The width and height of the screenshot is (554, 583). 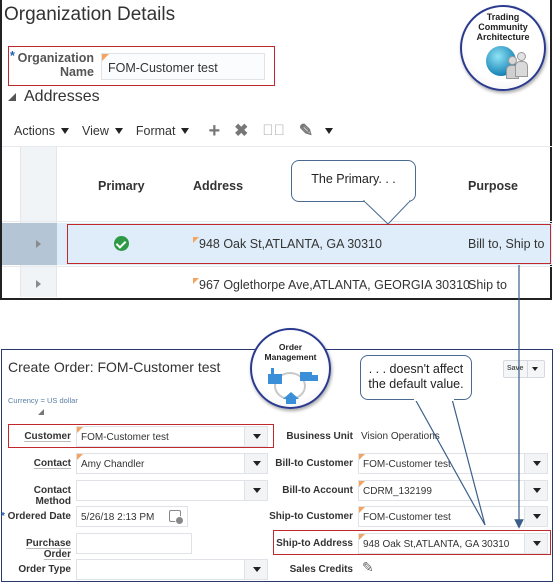 I want to click on create-order-title: Create Order: FOM-Customer test, so click(x=114, y=367).